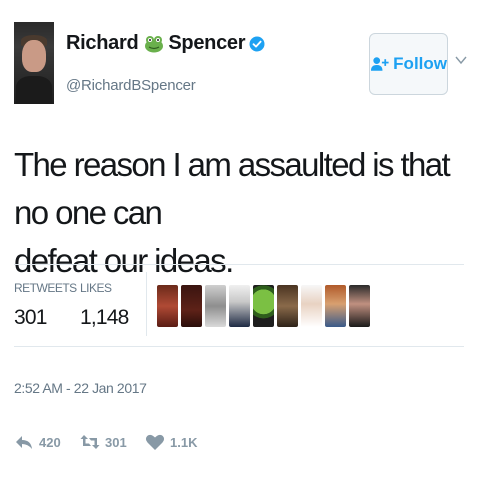 Image resolution: width=480 pixels, height=480 pixels. Describe the element at coordinates (379, 64) in the screenshot. I see `add-user-icon` at that location.